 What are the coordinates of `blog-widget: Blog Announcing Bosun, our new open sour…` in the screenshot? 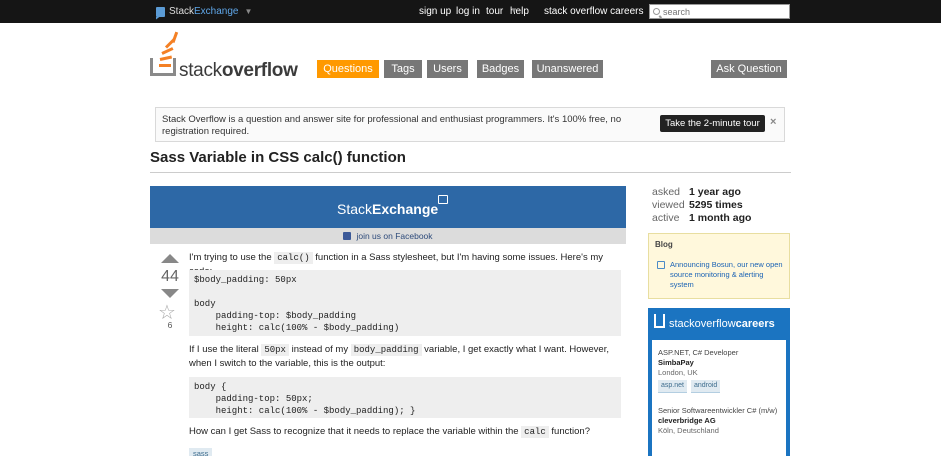 It's located at (719, 266).